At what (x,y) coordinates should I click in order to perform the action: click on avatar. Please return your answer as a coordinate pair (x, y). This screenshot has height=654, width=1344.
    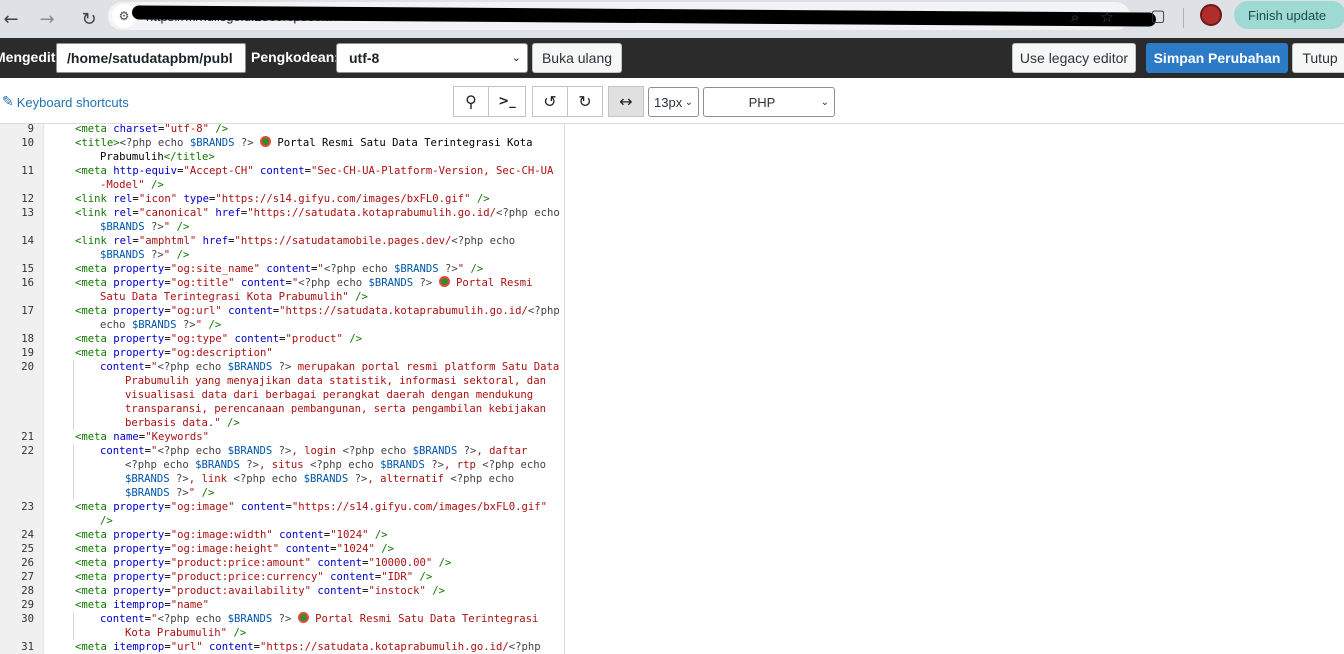
    Looking at the image, I should click on (1211, 15).